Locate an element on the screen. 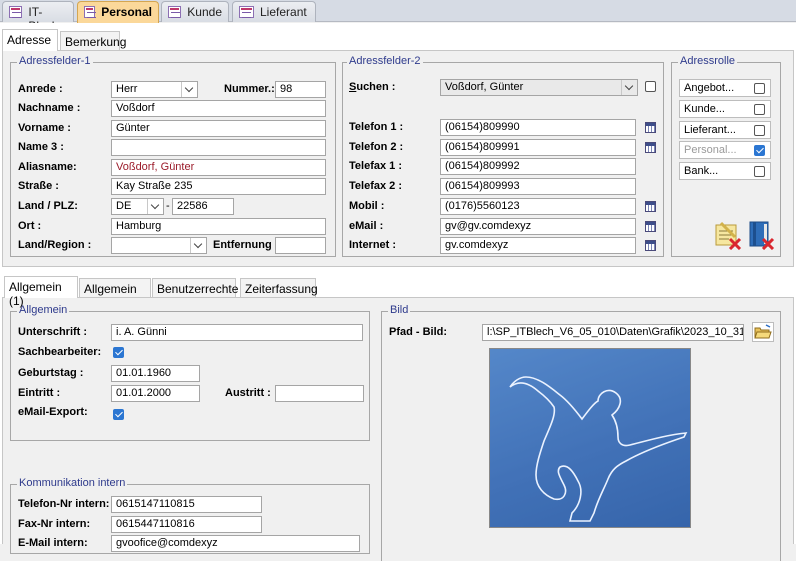 This screenshot has width=796, height=561. suchen-combo: Voßdorf, Günter is located at coordinates (539, 87).